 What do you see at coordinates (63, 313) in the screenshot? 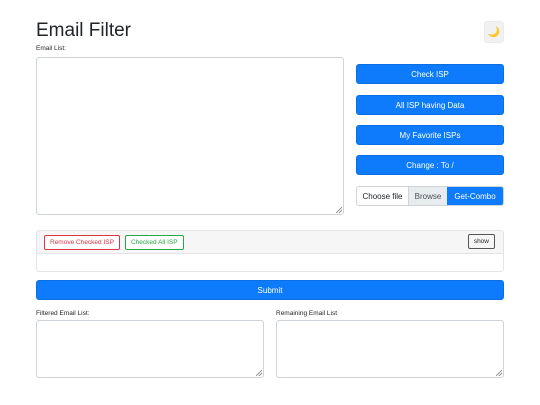
I see `filtered-email-list-label: Filtered Email List:` at bounding box center [63, 313].